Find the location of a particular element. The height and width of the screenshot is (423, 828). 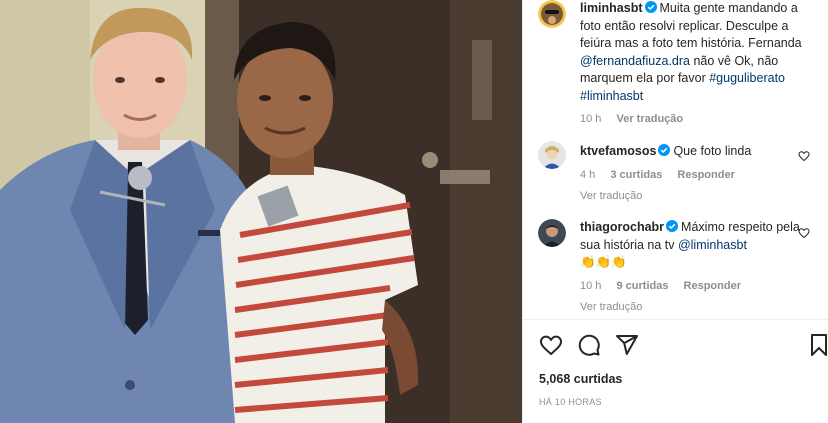

comment-text: ktvefamosos Que foto linda is located at coordinates (699, 152).